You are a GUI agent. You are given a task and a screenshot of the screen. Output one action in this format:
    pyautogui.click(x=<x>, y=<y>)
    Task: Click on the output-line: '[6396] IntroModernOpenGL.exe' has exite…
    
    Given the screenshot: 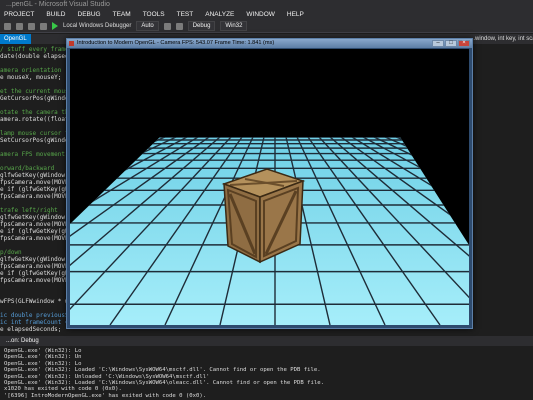 What is the action you would take?
    pyautogui.click(x=105, y=395)
    